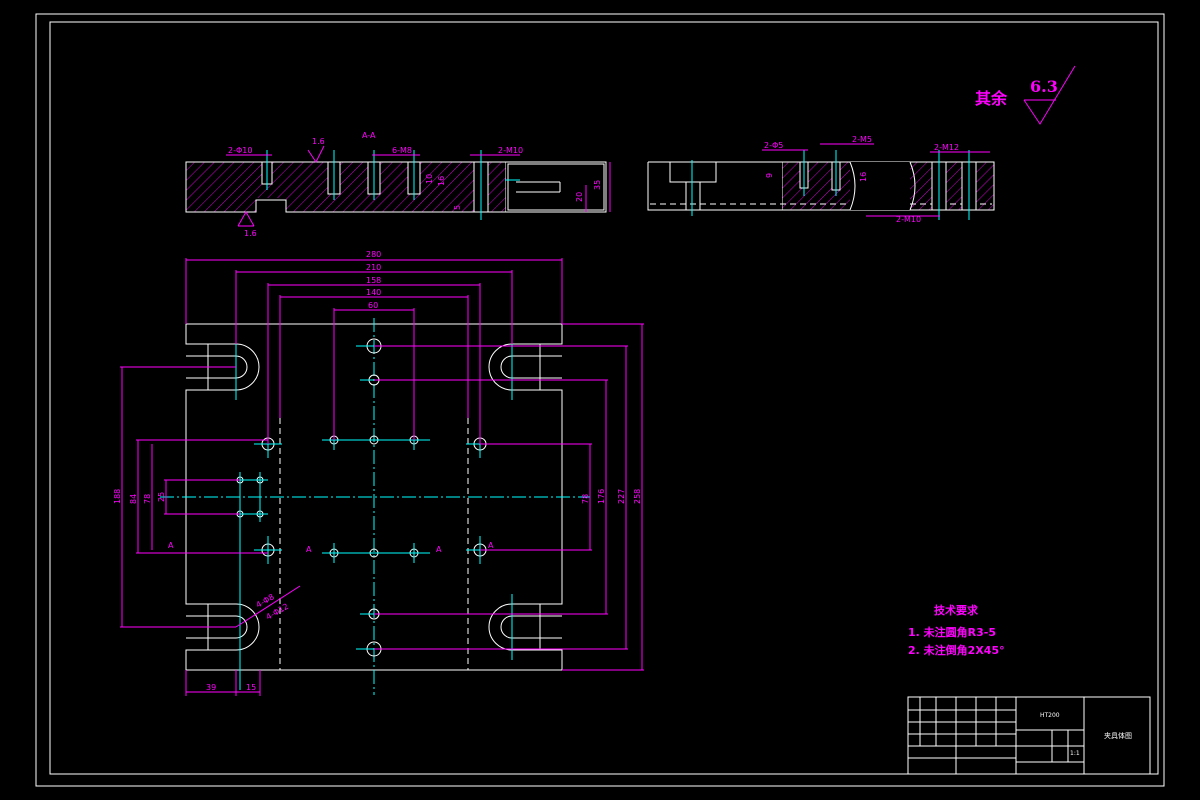  What do you see at coordinates (1025, 95) in the screenshot?
I see `roughness-remaining-symbol: 其余 6.3` at bounding box center [1025, 95].